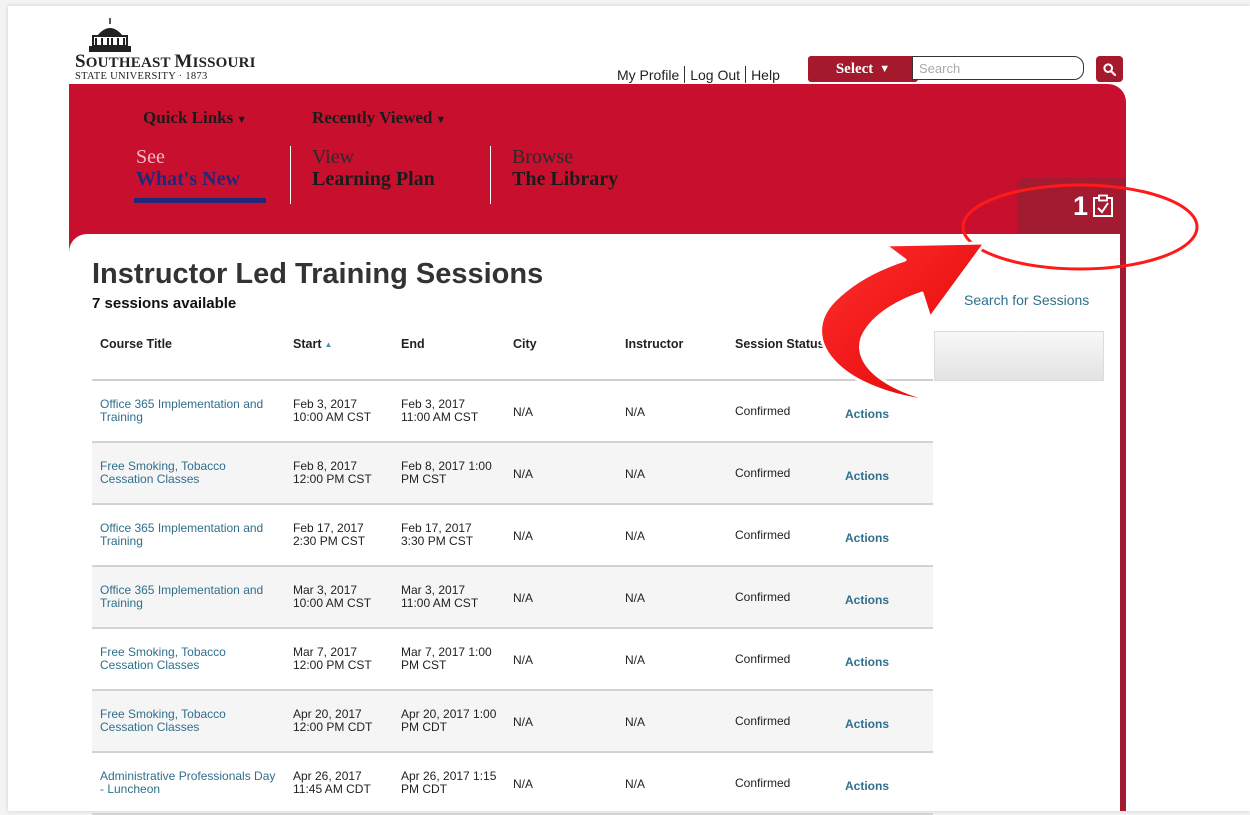 This screenshot has width=1250, height=815. Describe the element at coordinates (164, 303) in the screenshot. I see `sessions-count: 7 sessions available` at that location.